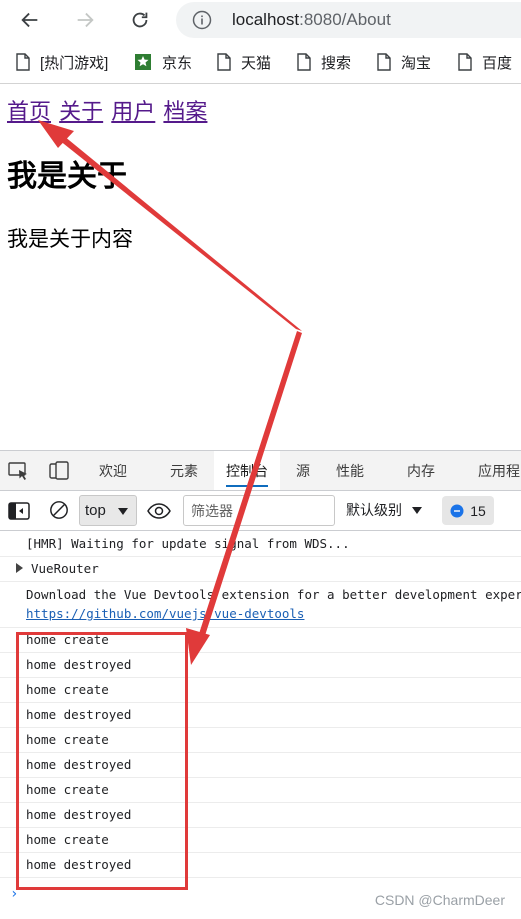 The image size is (521, 919). I want to click on bookmarks-bar: [热门游戏] 京东 天猫 搜索 淘宝 百度, so click(260, 62).